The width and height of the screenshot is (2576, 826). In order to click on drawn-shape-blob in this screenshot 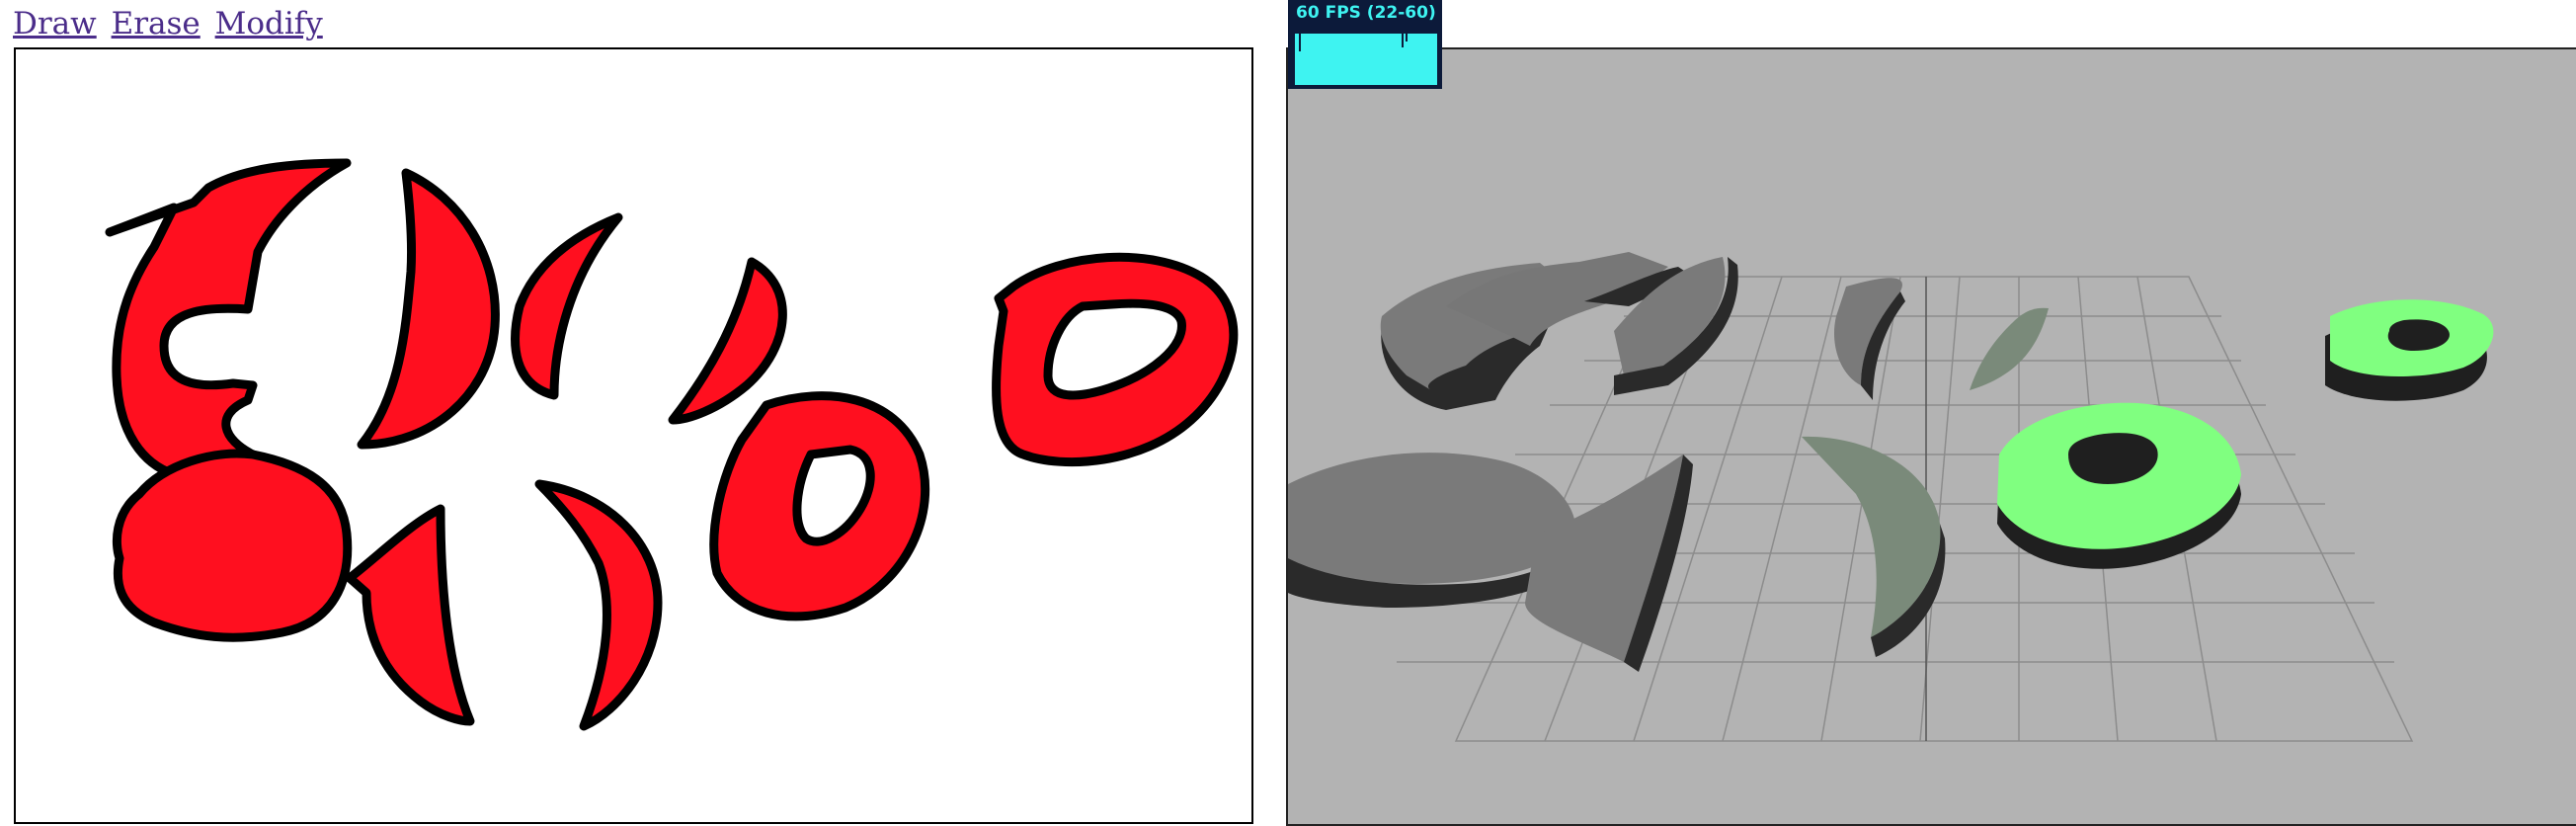, I will do `click(232, 545)`.